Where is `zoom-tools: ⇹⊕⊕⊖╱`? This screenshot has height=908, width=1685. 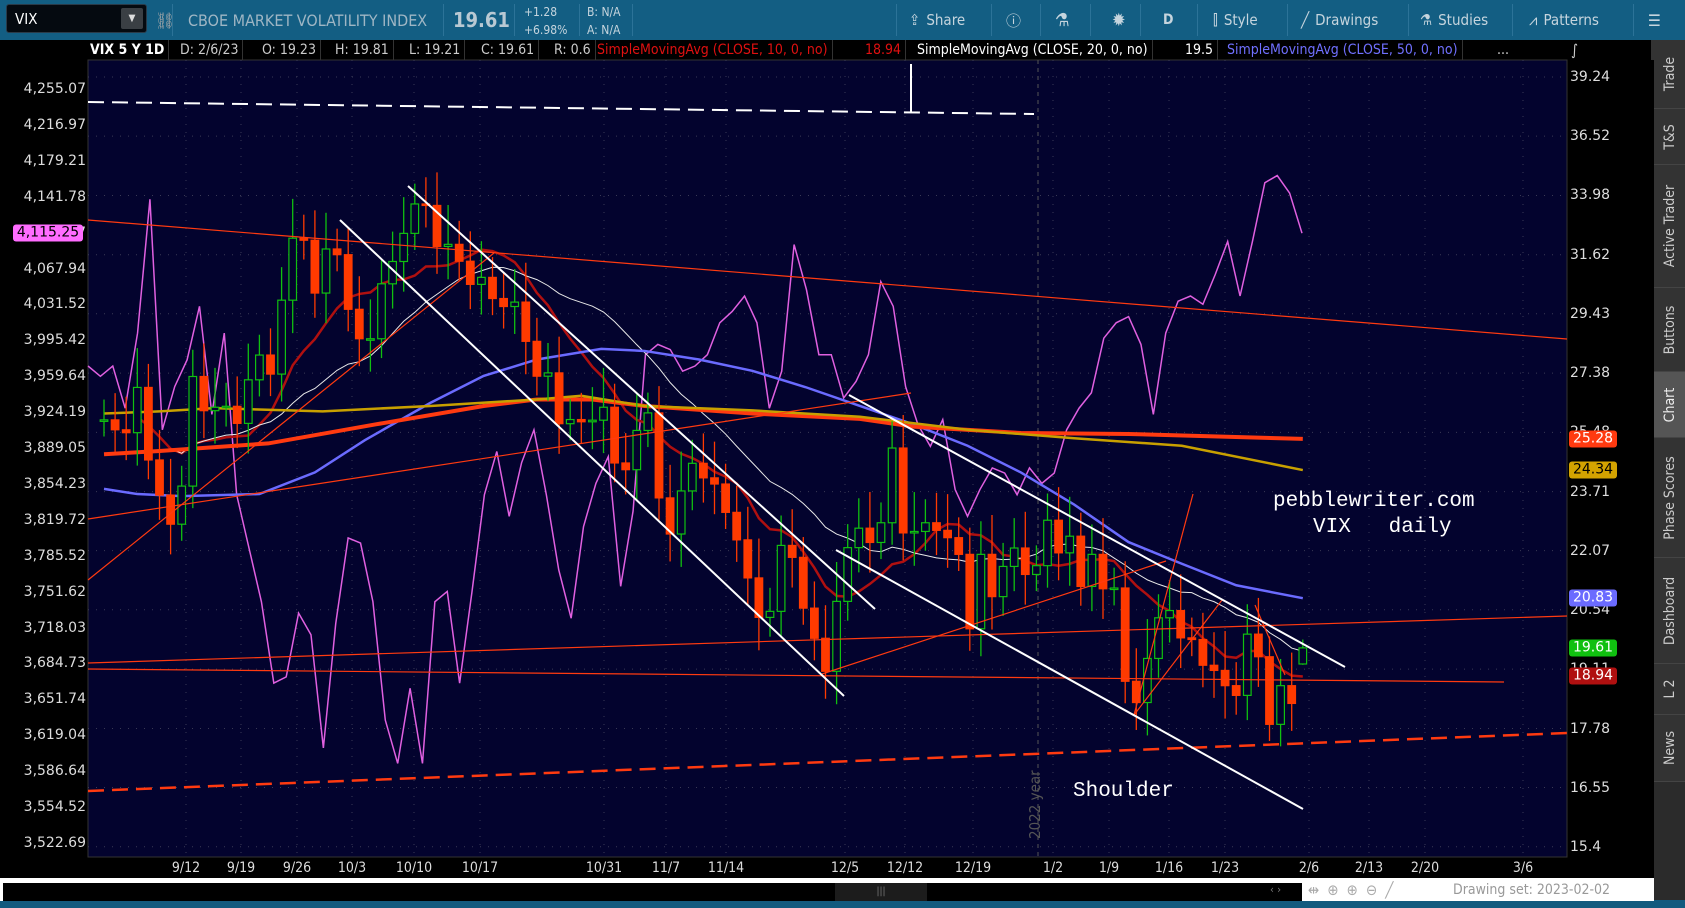
zoom-tools: ⇹⊕⊕⊖╱ is located at coordinates (1354, 890).